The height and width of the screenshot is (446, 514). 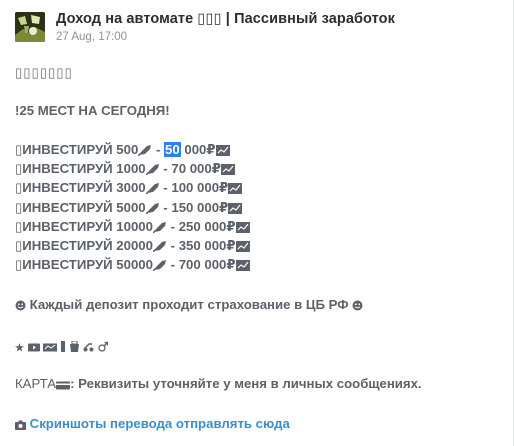 I want to click on offer-line: ▯ИНВЕСТИРУЙ 1000 - 70 000₽, so click(x=125, y=169).